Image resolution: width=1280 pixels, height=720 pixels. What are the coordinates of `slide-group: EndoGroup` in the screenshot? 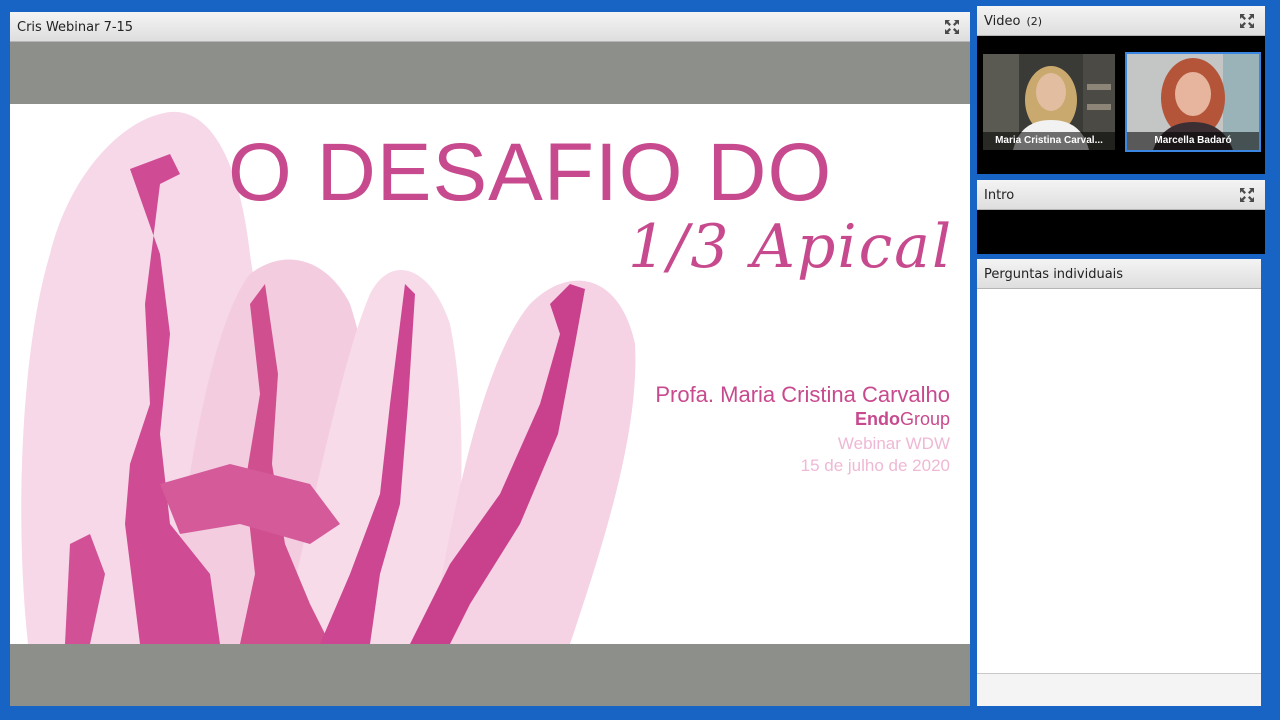 It's located at (902, 419).